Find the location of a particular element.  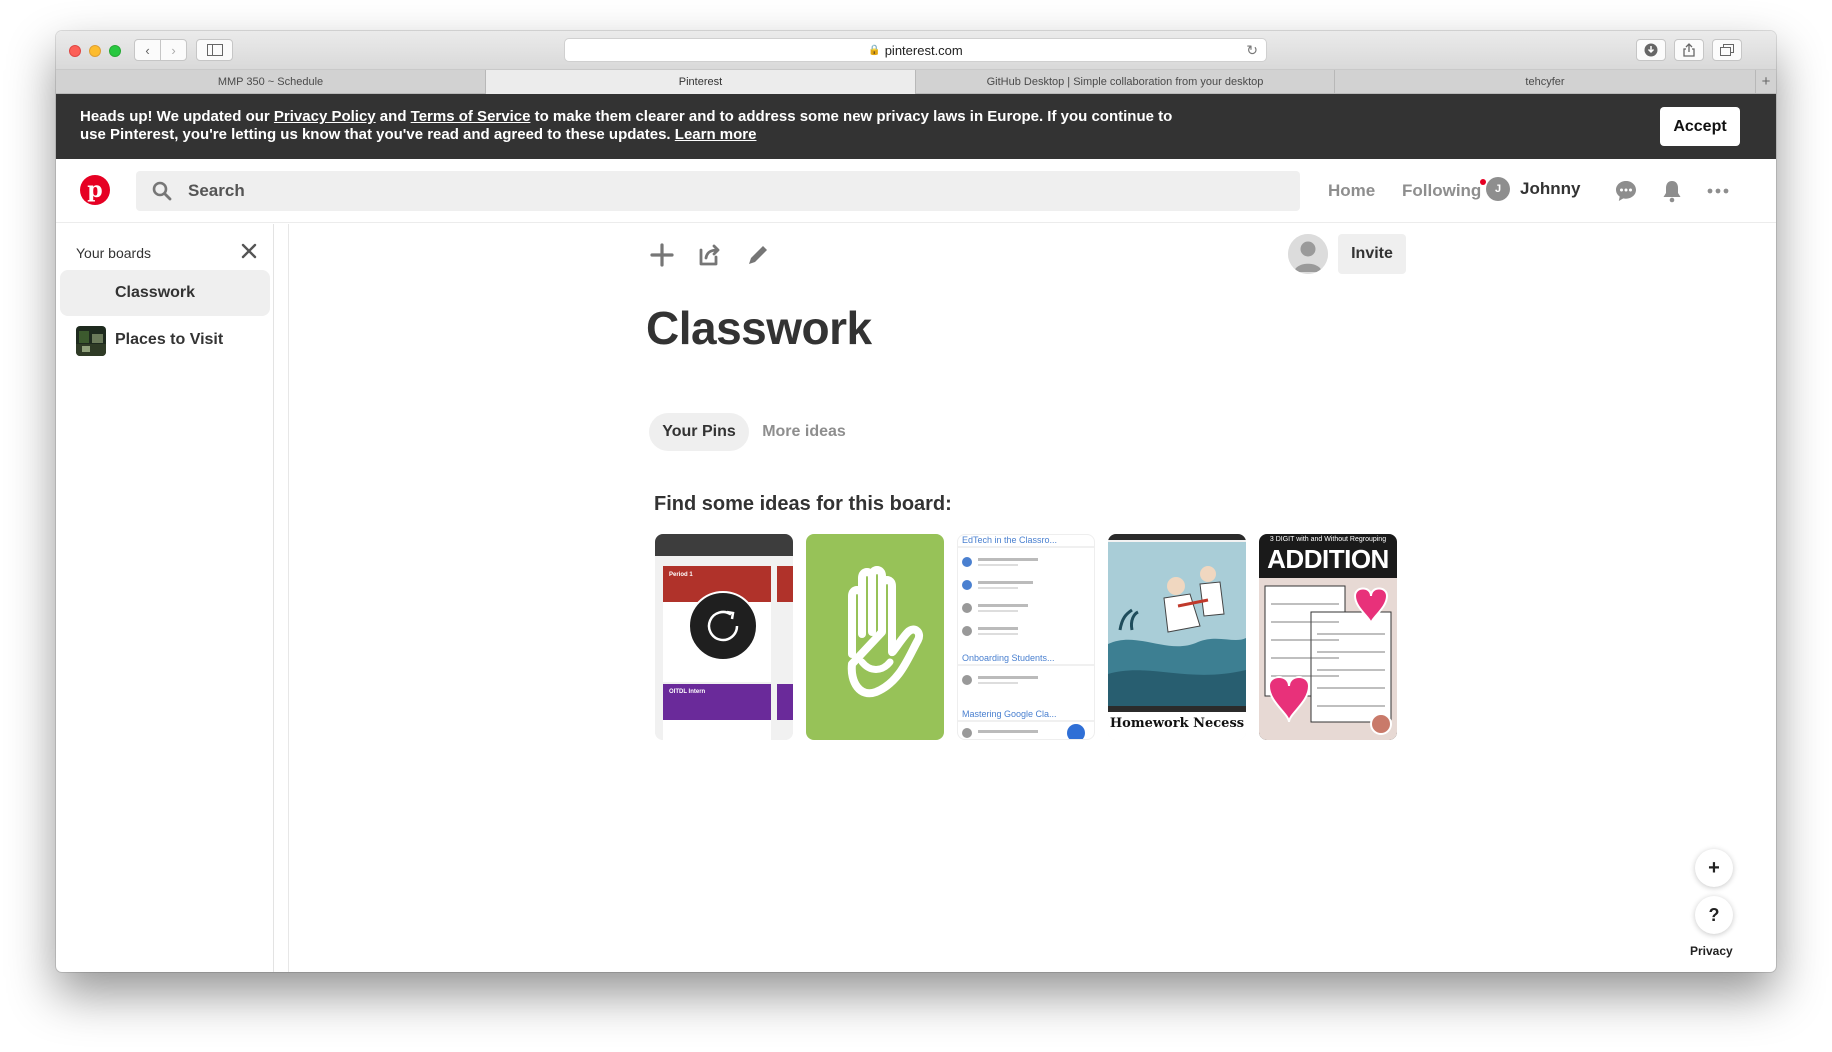

avatar: J is located at coordinates (1498, 189).